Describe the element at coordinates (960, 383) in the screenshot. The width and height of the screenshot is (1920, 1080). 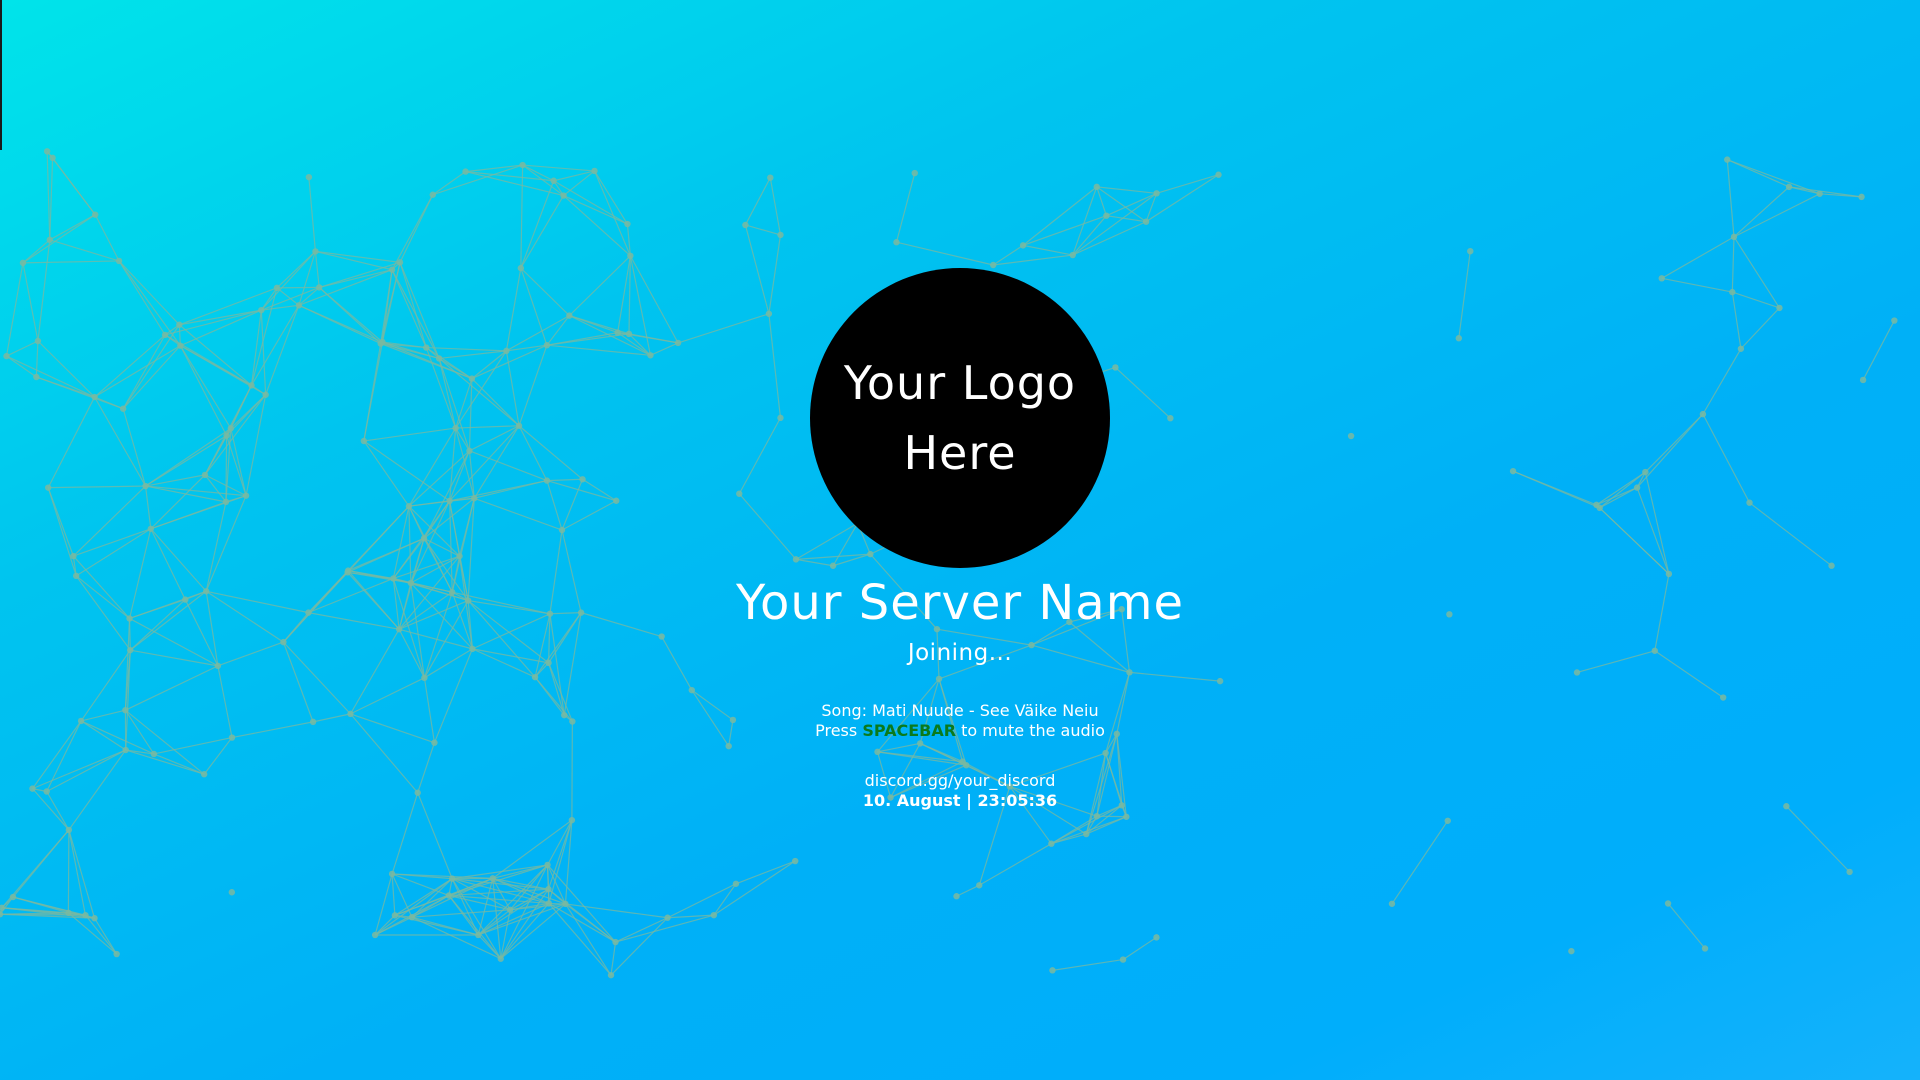
I see `logo-line-1: Your Logo` at that location.